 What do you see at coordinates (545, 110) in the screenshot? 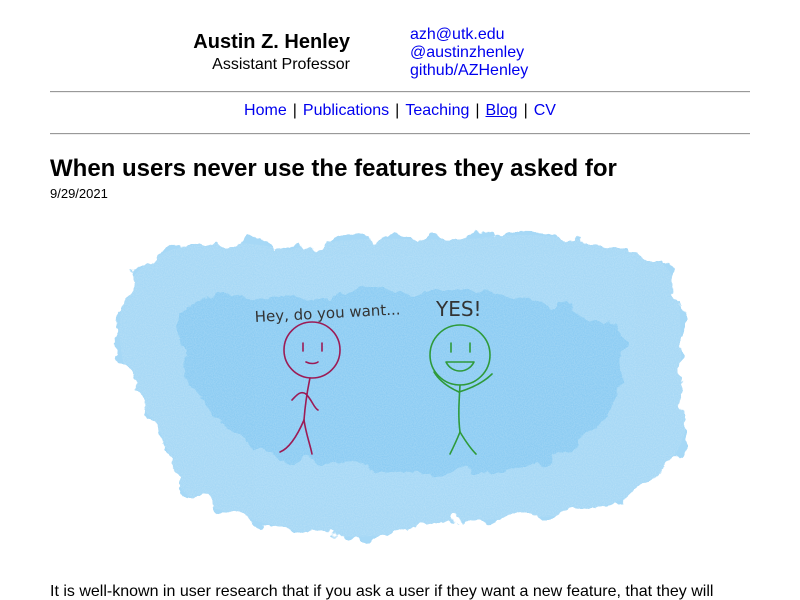
I see `nav-cv-link: CV` at bounding box center [545, 110].